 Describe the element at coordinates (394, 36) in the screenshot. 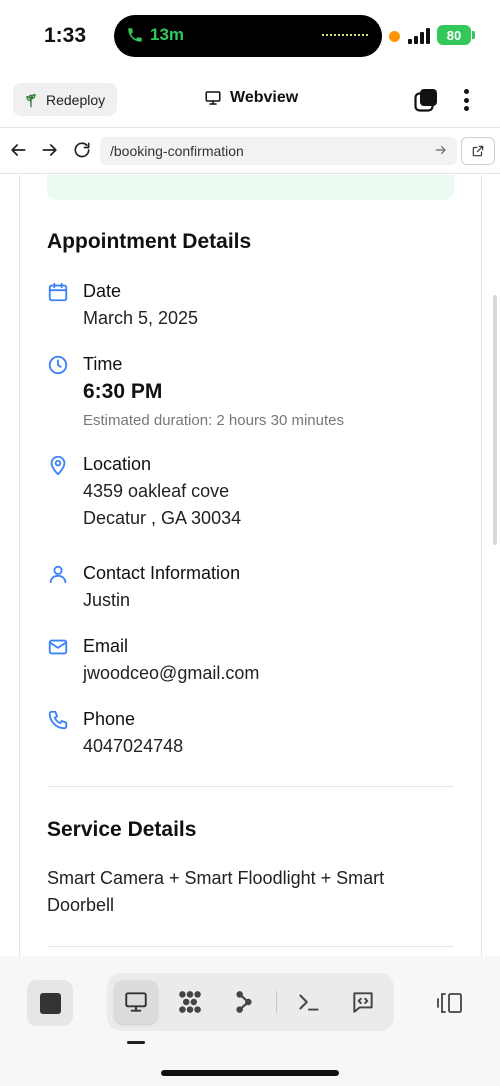

I see `recording-dot` at that location.